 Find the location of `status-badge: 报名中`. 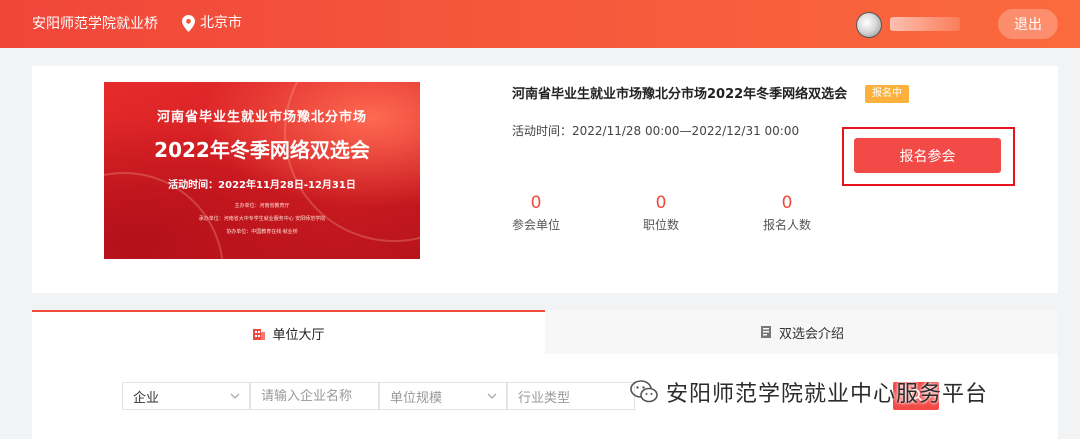

status-badge: 报名中 is located at coordinates (887, 94).